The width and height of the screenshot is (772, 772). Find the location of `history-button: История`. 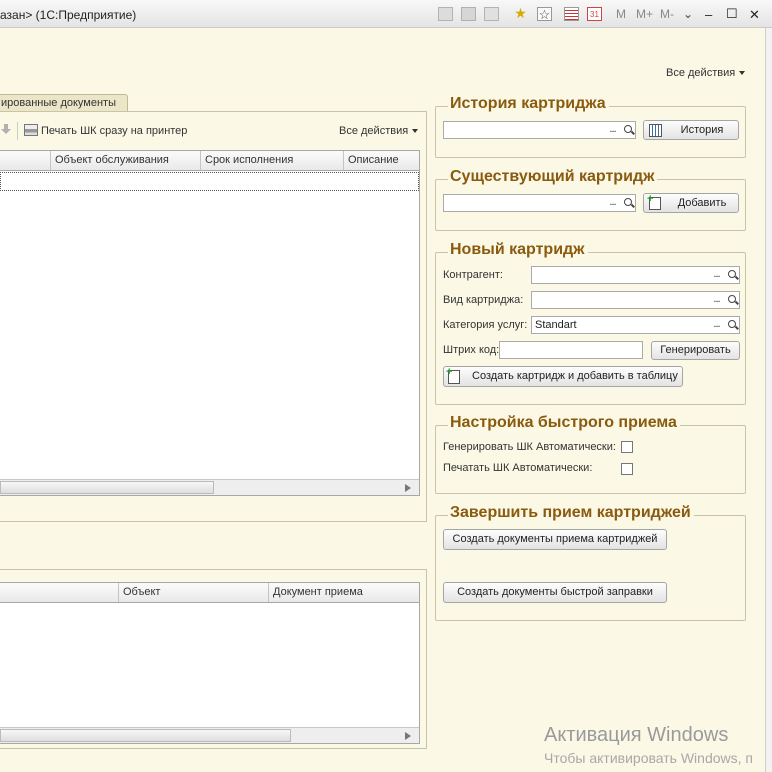

history-button: История is located at coordinates (691, 130).